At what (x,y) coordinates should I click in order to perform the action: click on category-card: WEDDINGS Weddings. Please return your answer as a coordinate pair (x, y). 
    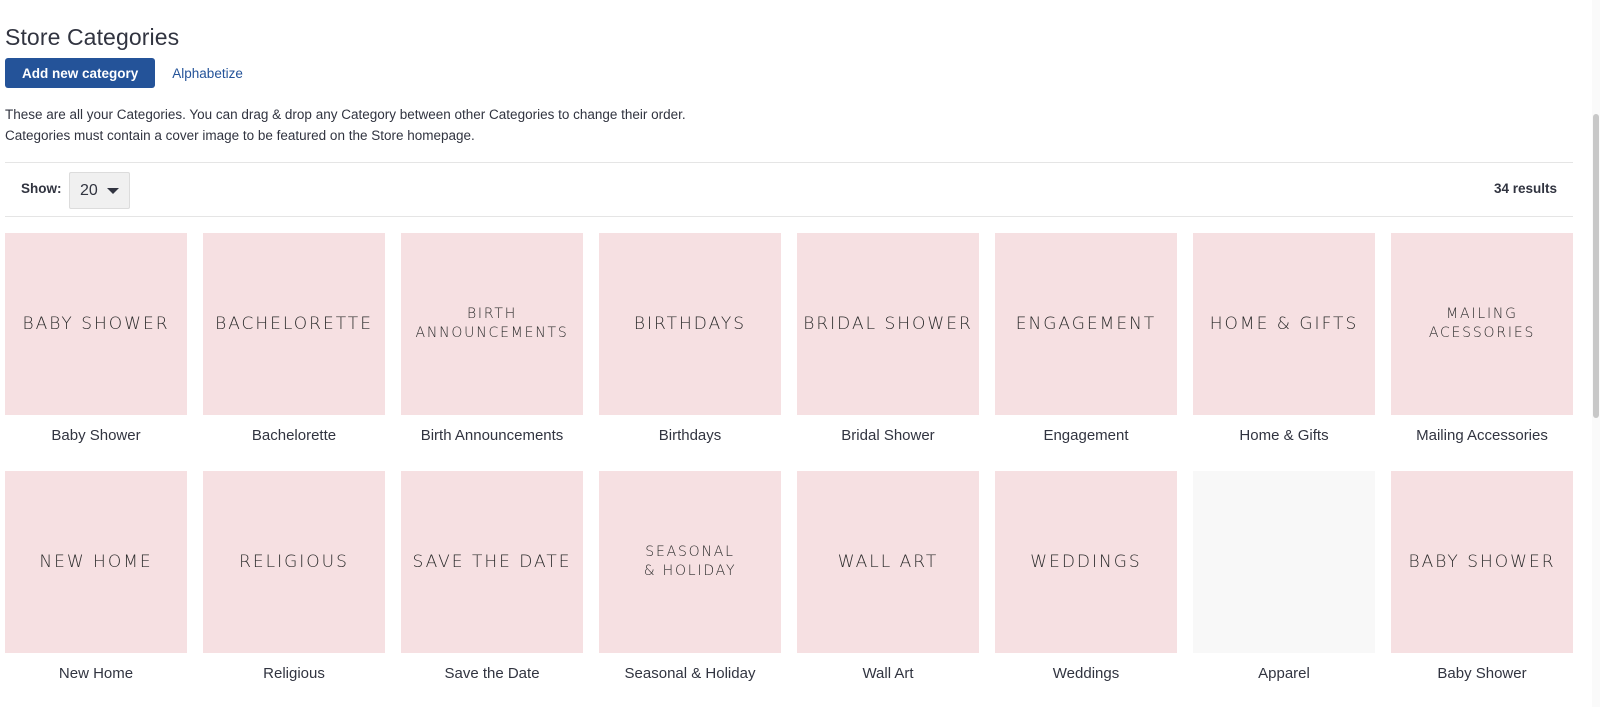
    Looking at the image, I should click on (1086, 576).